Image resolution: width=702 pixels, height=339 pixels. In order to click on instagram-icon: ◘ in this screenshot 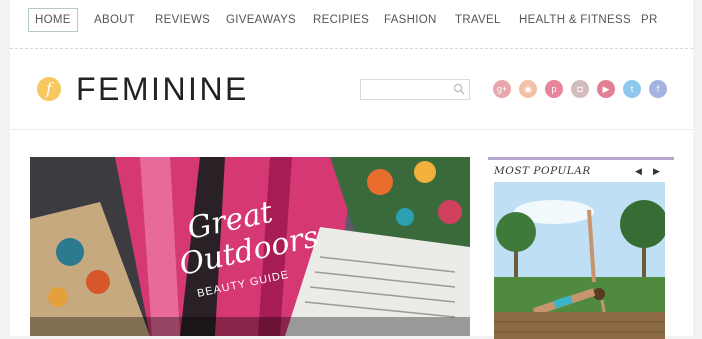, I will do `click(580, 89)`.